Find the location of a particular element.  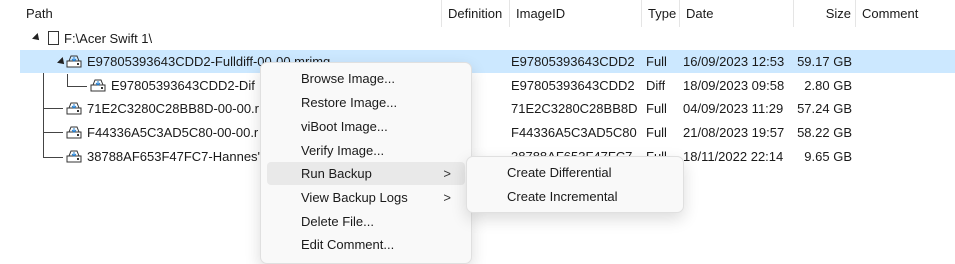

column-date-label: Date is located at coordinates (700, 13).